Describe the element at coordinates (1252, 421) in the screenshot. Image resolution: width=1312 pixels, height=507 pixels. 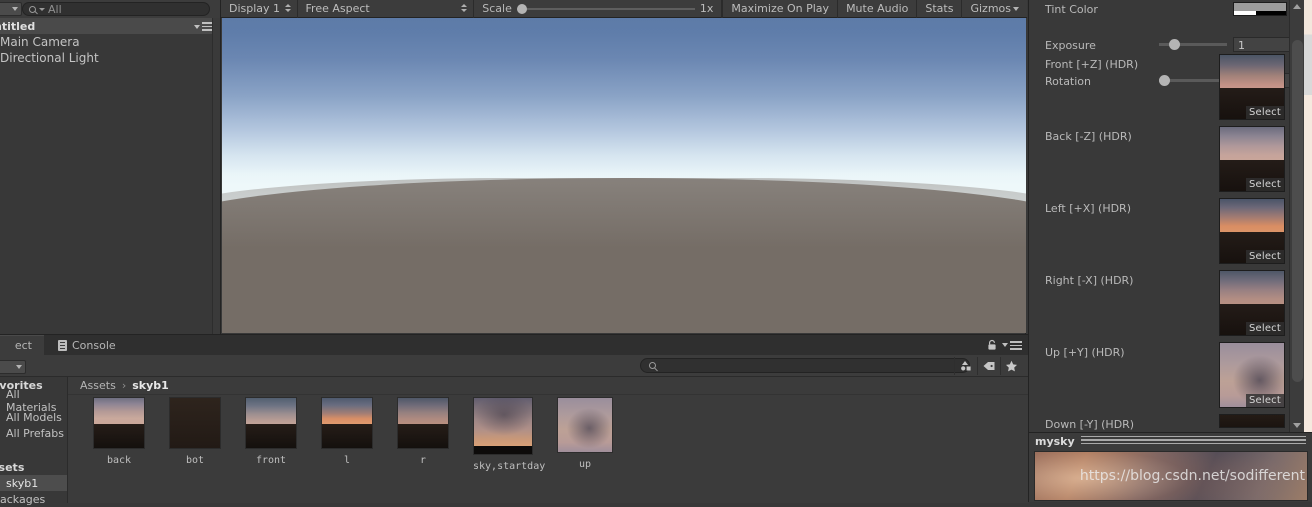
I see `texture-preview-down` at that location.